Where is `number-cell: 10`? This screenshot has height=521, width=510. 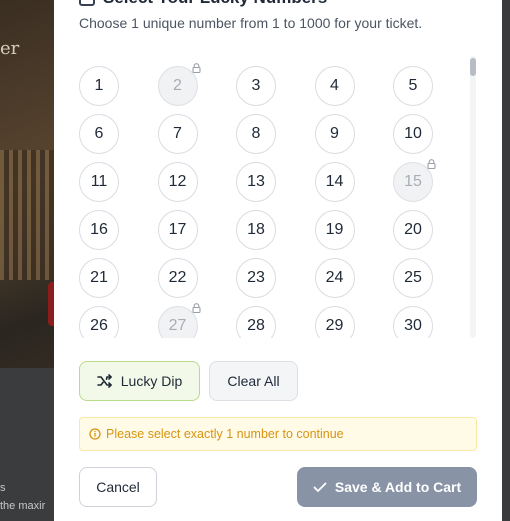
number-cell: 10 is located at coordinates (413, 134).